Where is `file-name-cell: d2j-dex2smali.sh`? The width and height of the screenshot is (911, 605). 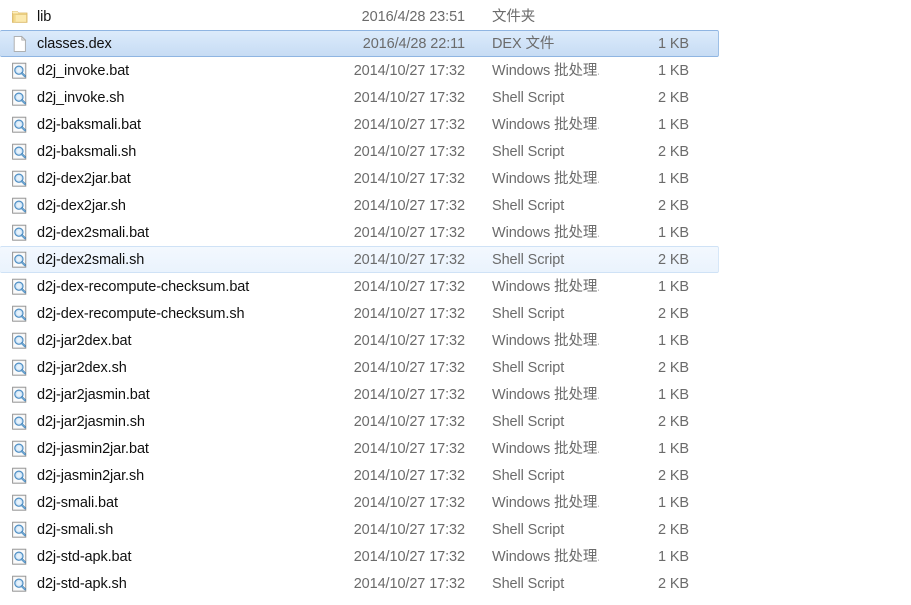 file-name-cell: d2j-dex2smali.sh is located at coordinates (114, 260).